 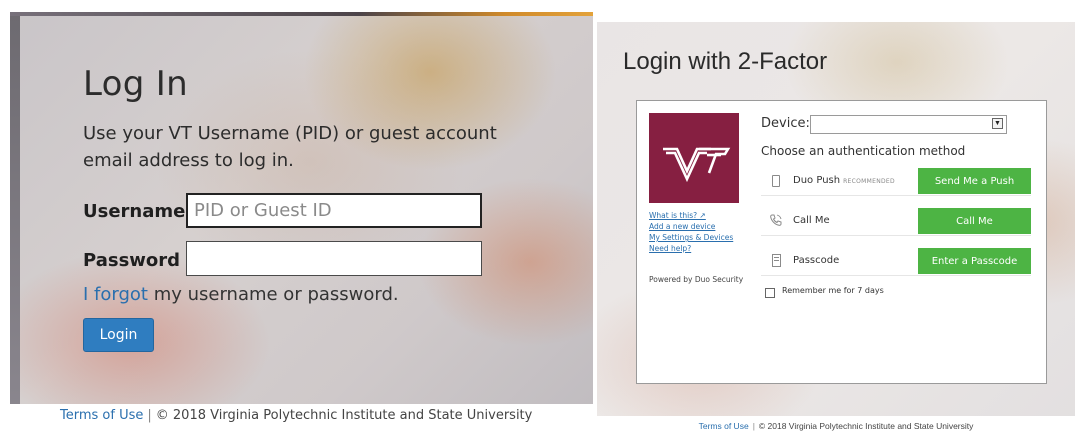 What do you see at coordinates (135, 84) in the screenshot?
I see `login-title: Log In` at bounding box center [135, 84].